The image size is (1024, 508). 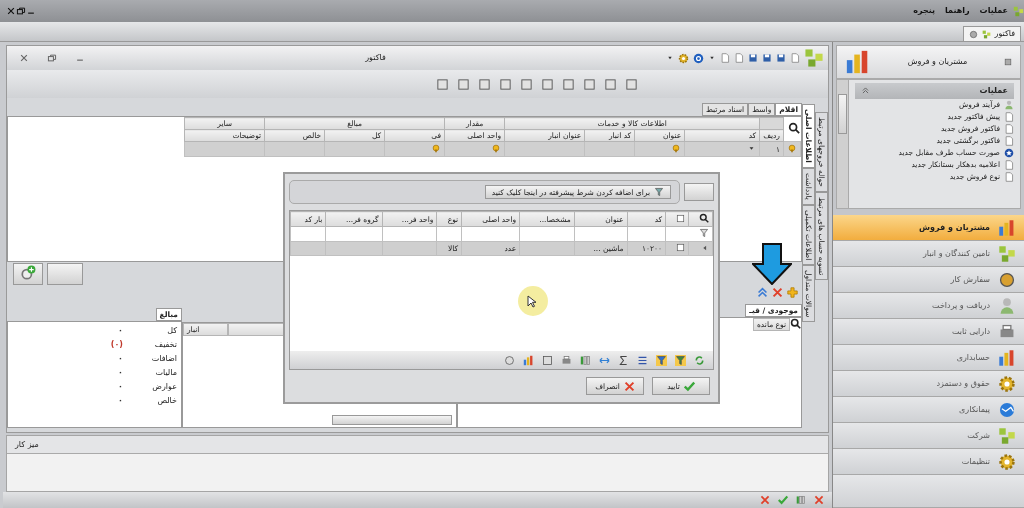 I want to click on amount-label: کل, so click(x=172, y=331).